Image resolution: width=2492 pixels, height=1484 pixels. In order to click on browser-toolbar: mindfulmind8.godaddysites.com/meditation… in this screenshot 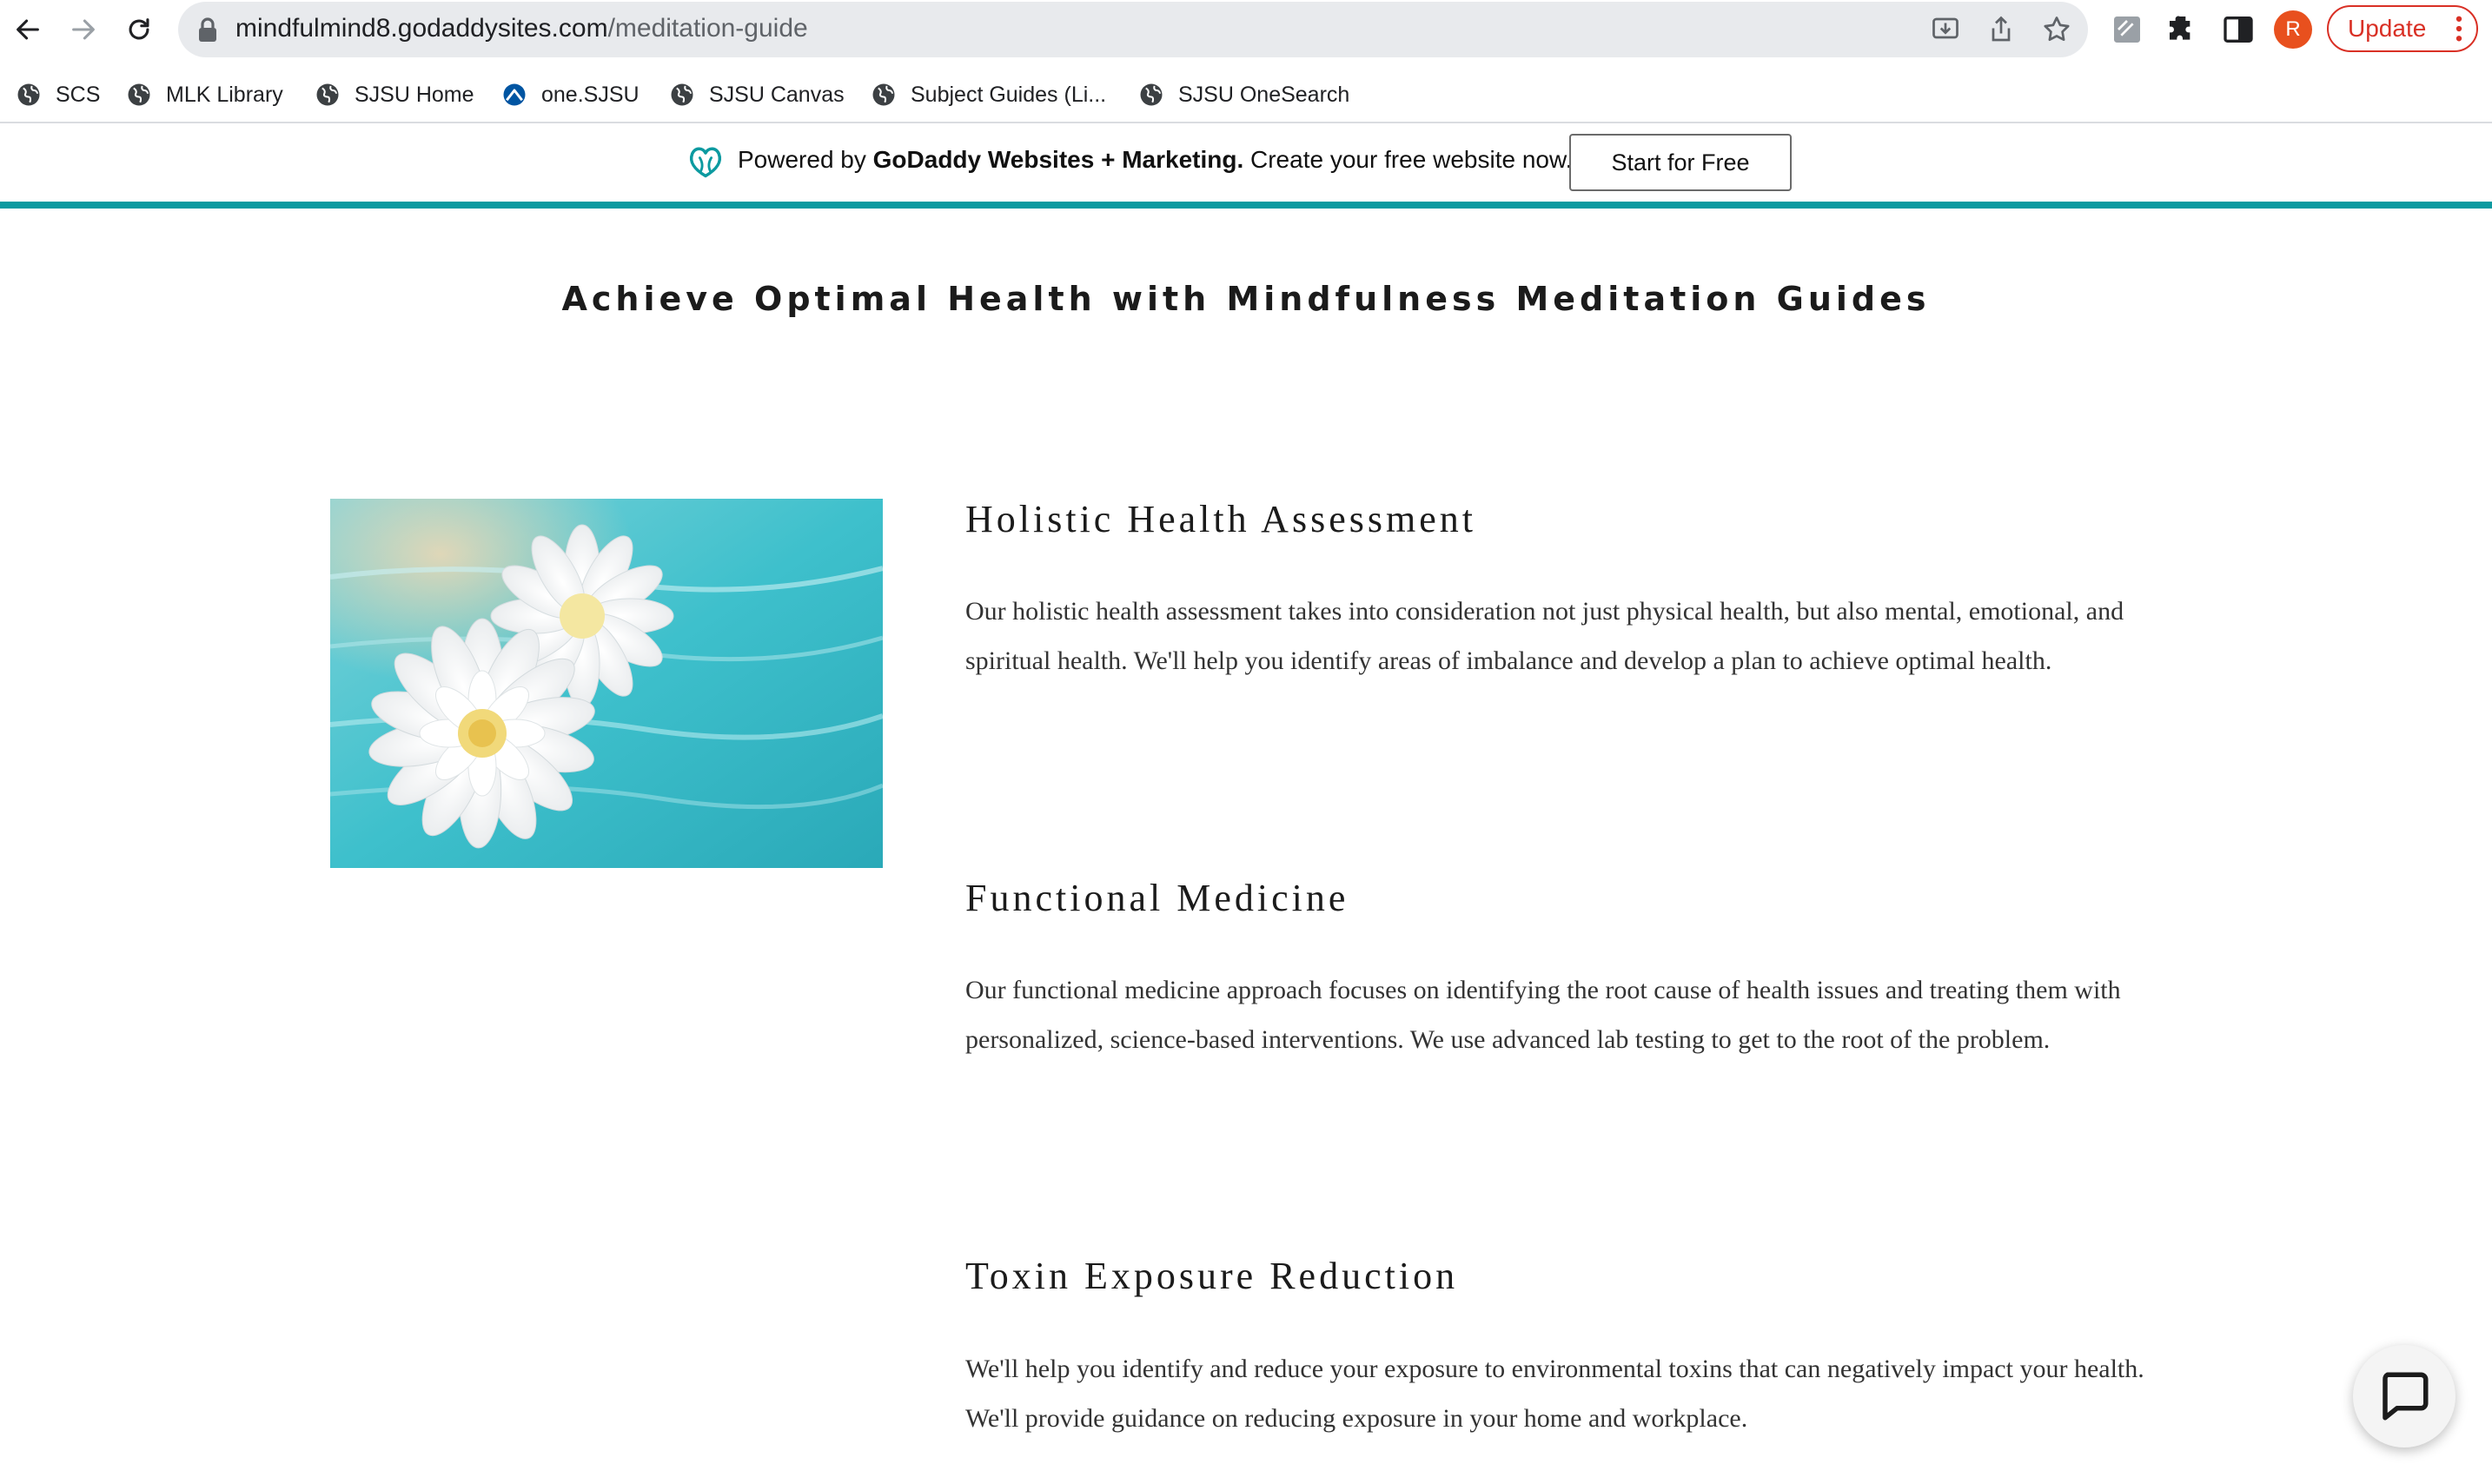, I will do `click(1246, 29)`.